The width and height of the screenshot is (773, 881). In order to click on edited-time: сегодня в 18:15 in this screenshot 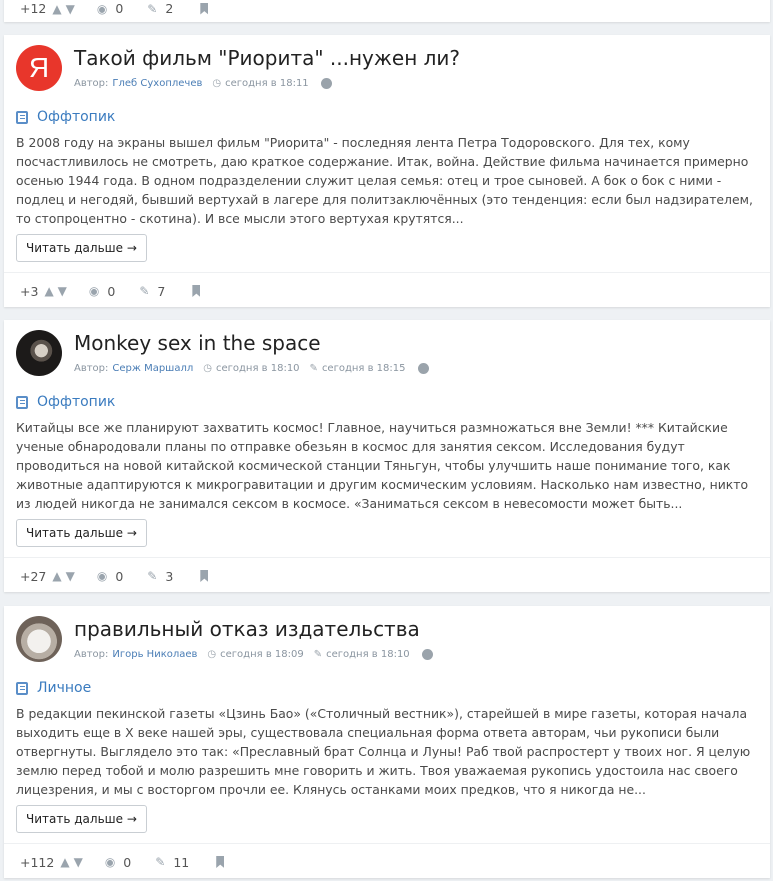, I will do `click(363, 368)`.